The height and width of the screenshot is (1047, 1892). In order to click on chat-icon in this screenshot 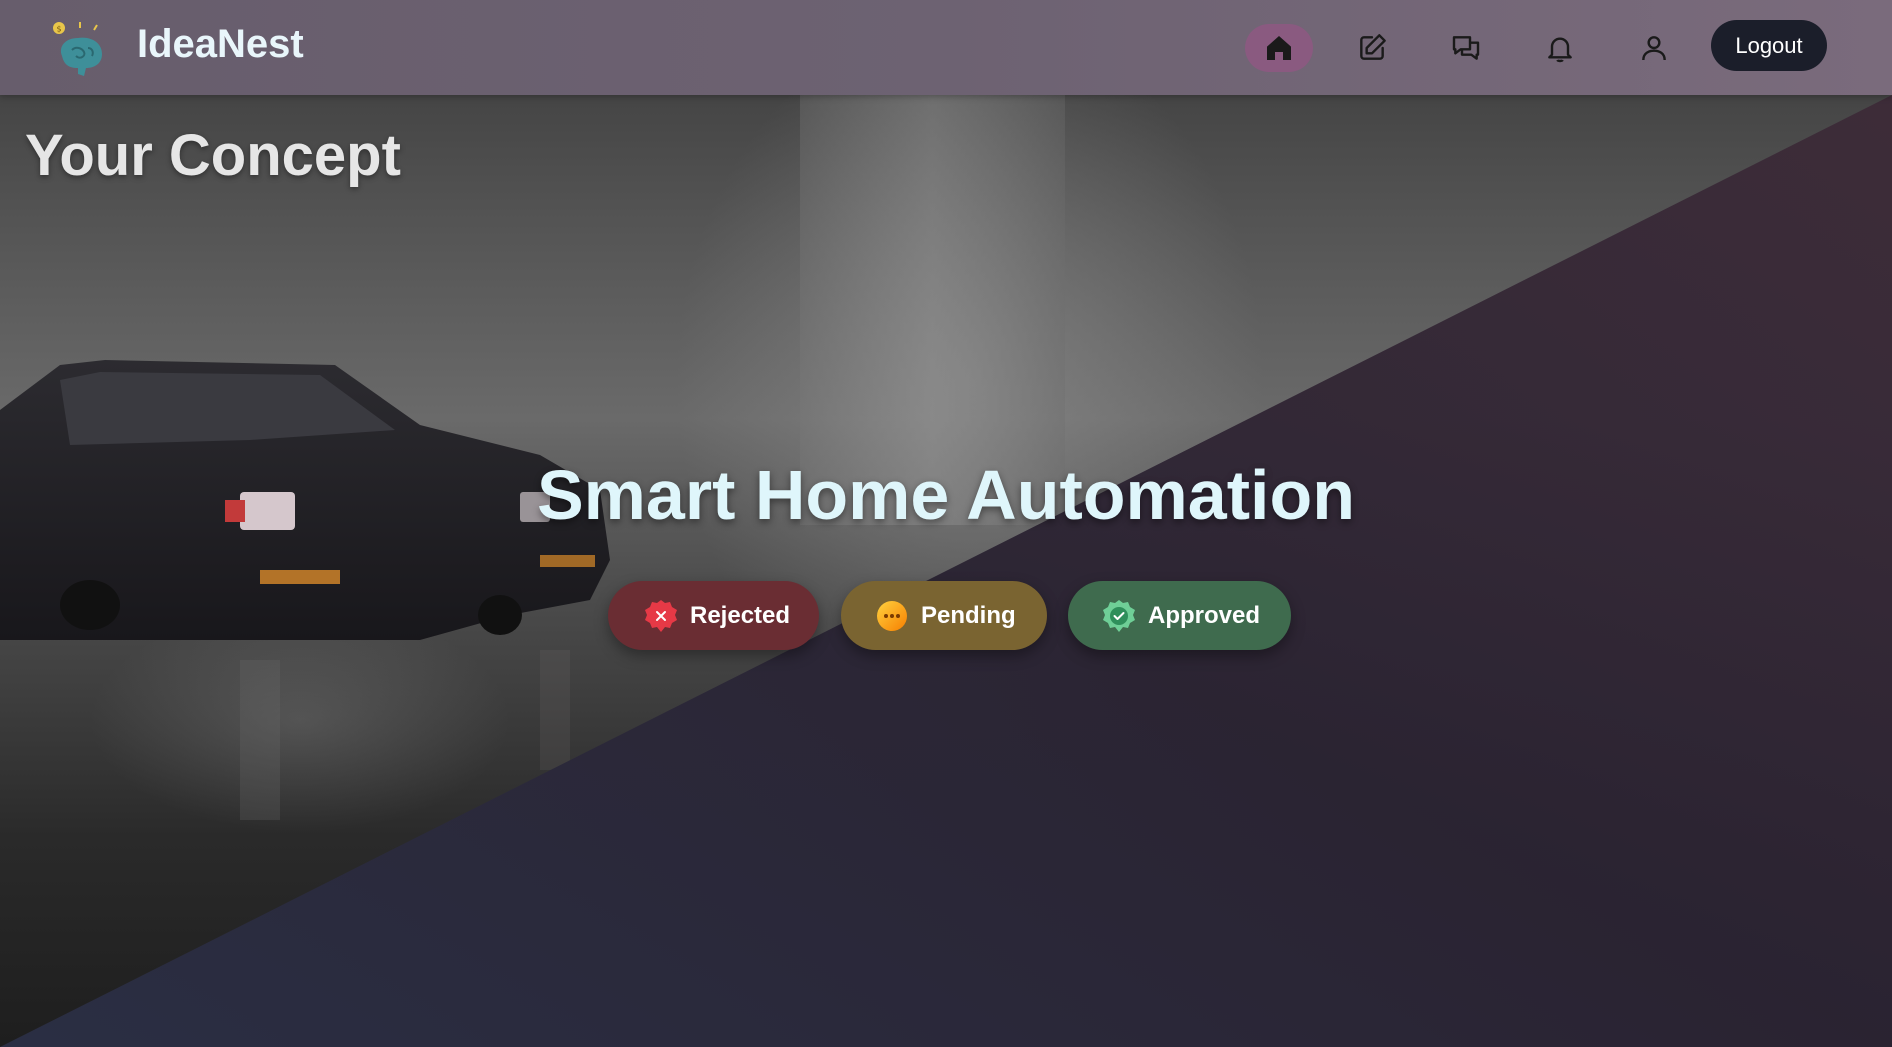, I will do `click(1466, 48)`.